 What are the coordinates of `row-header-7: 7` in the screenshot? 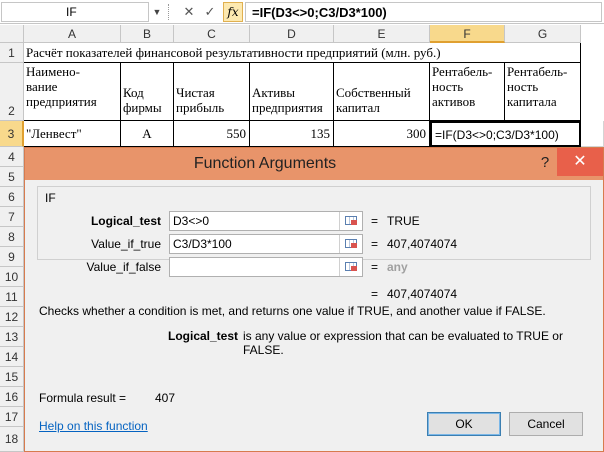 It's located at (12, 217).